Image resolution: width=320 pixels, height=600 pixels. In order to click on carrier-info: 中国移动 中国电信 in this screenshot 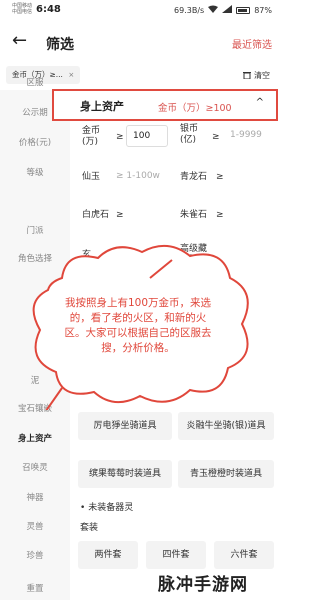, I will do `click(22, 9)`.